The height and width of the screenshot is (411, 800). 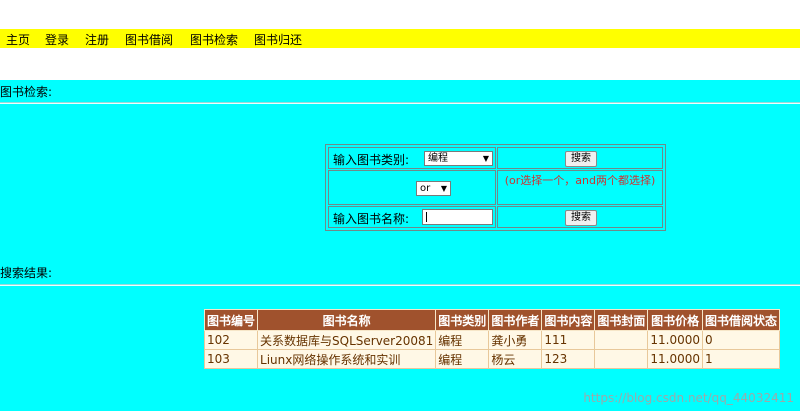 I want to click on column-header: 图书编号, so click(x=231, y=320).